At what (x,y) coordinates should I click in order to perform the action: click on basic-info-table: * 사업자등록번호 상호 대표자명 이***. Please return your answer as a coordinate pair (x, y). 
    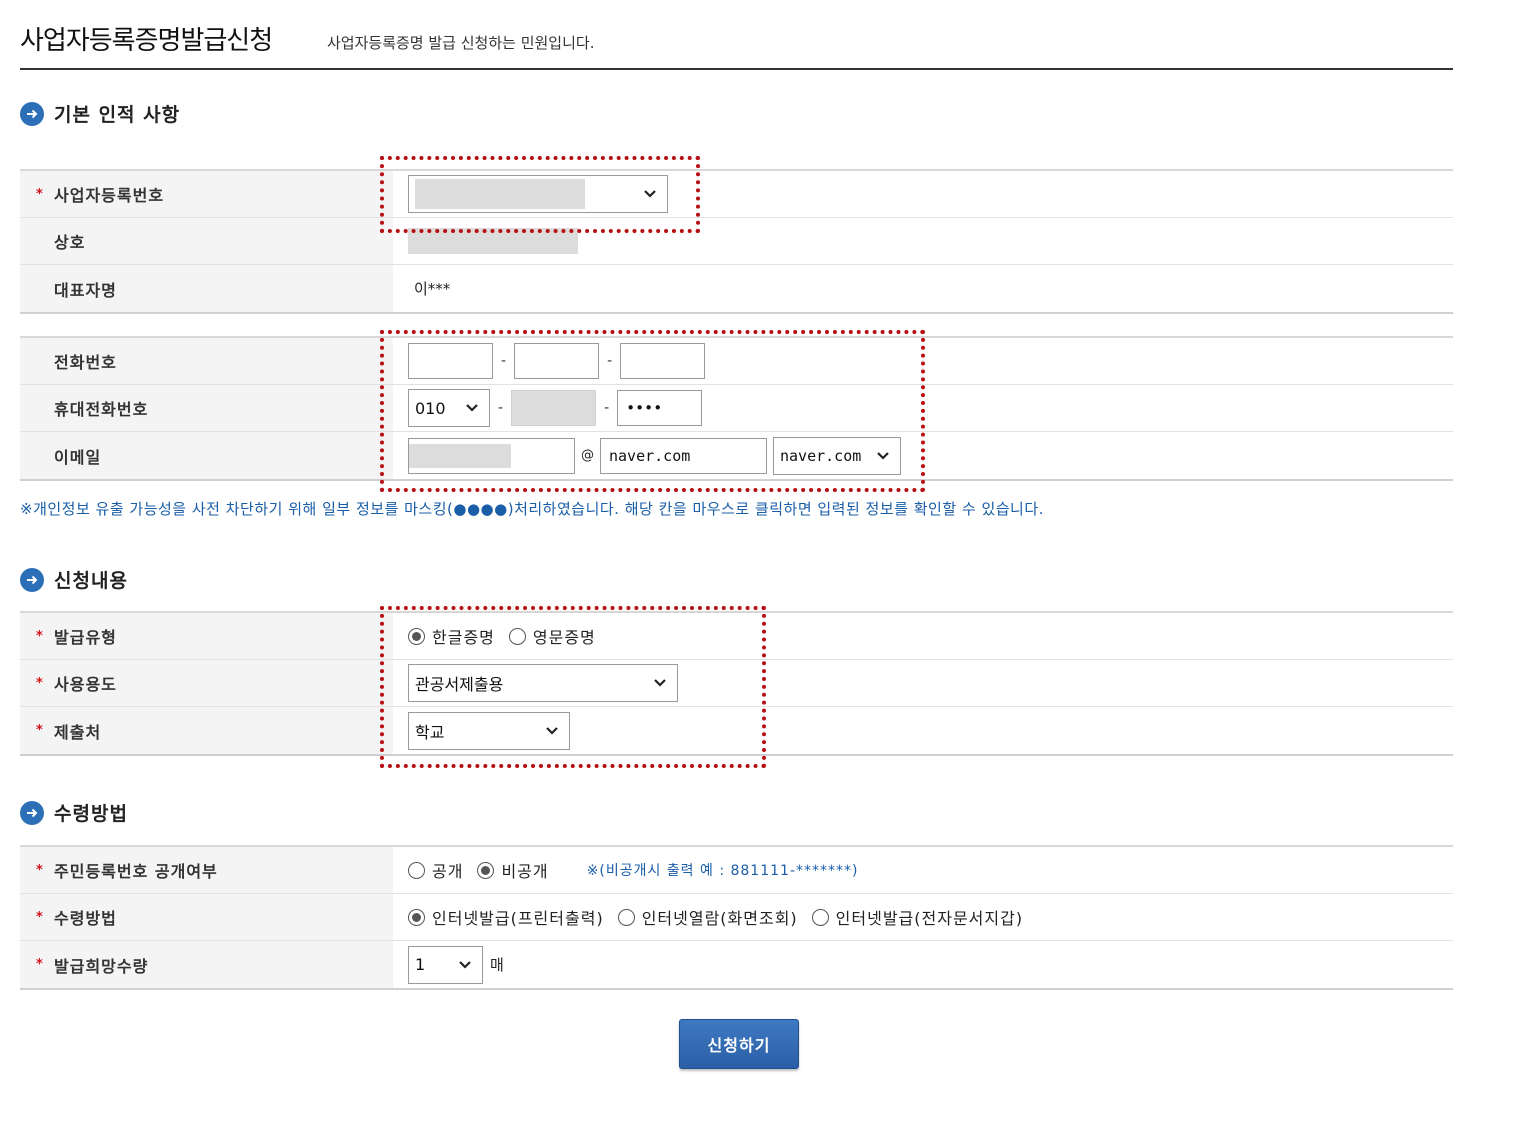
    Looking at the image, I should click on (736, 241).